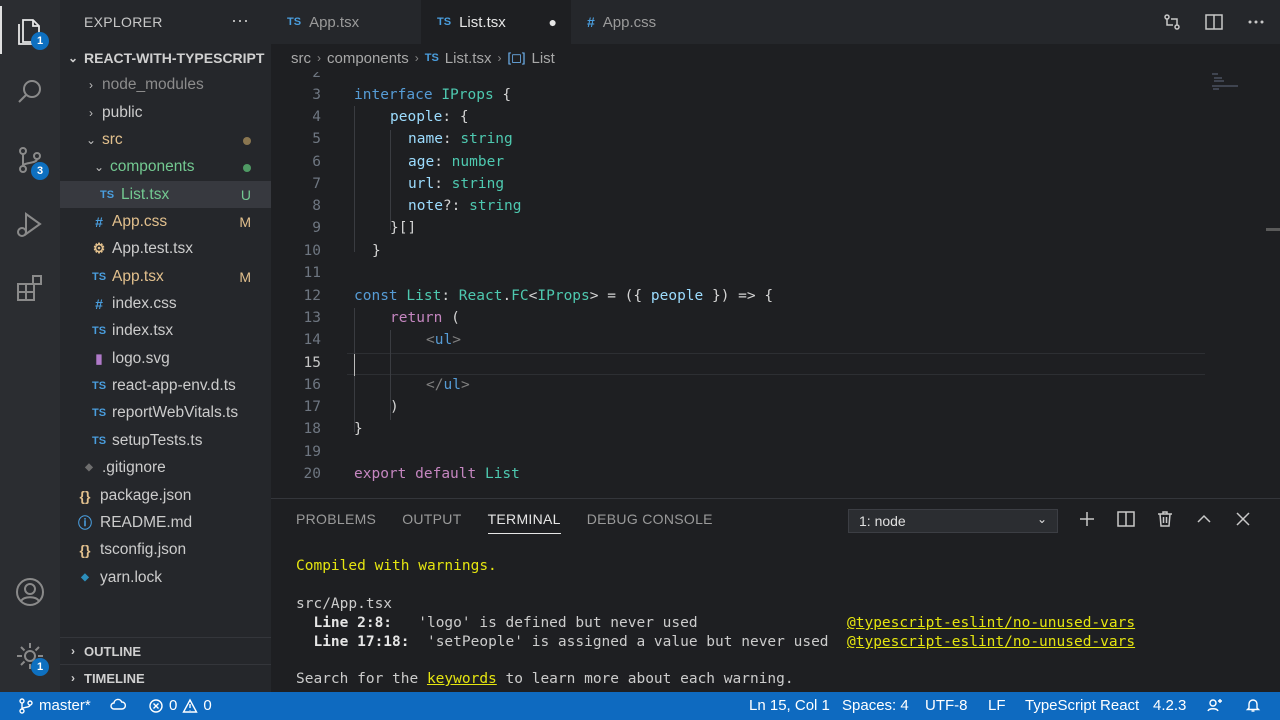  What do you see at coordinates (165, 677) in the screenshot?
I see `timeline-section: › TIMELINE` at bounding box center [165, 677].